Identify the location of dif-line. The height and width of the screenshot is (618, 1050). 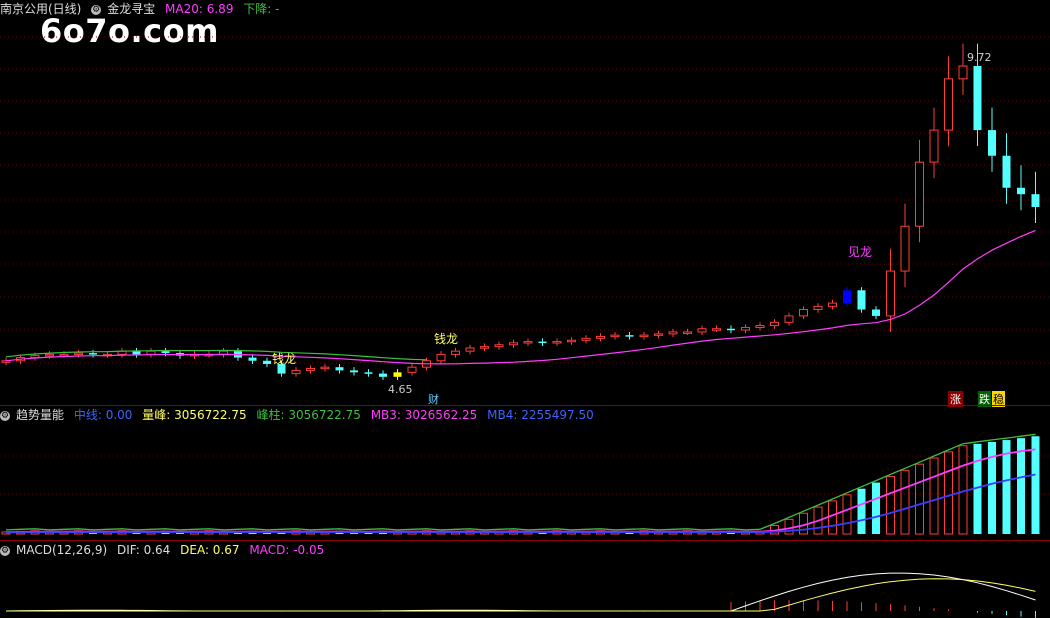
(520, 592).